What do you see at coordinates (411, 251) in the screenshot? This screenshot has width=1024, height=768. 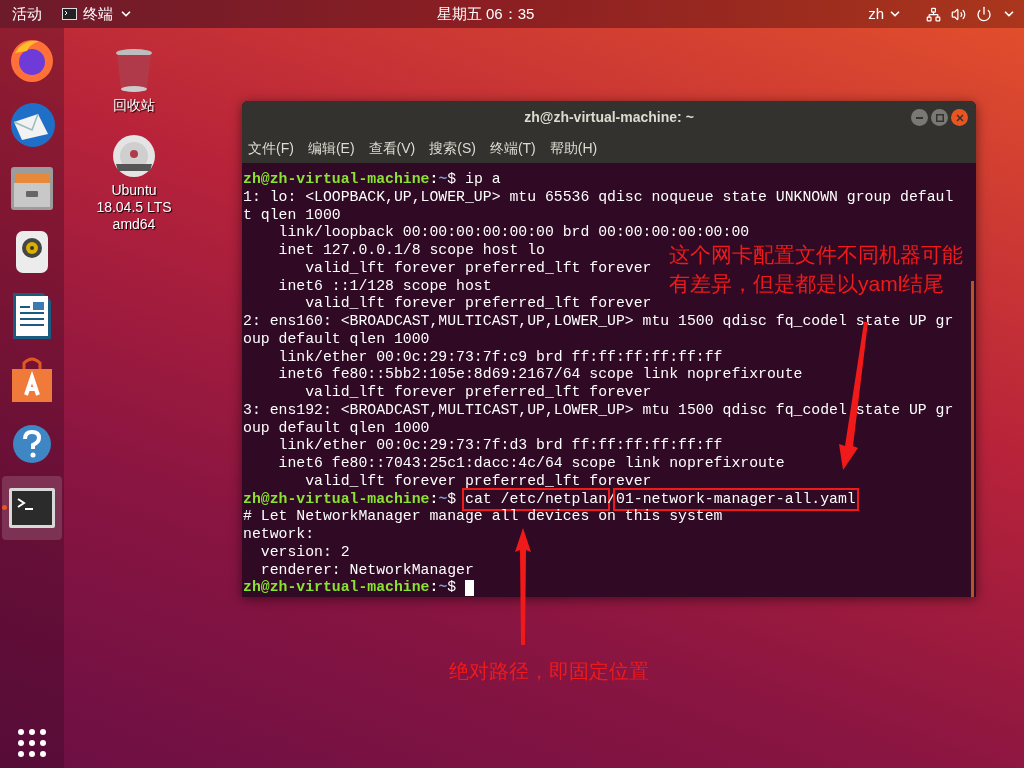 I see `output-line: inet 127.0.0.1/8 scope host lo` at bounding box center [411, 251].